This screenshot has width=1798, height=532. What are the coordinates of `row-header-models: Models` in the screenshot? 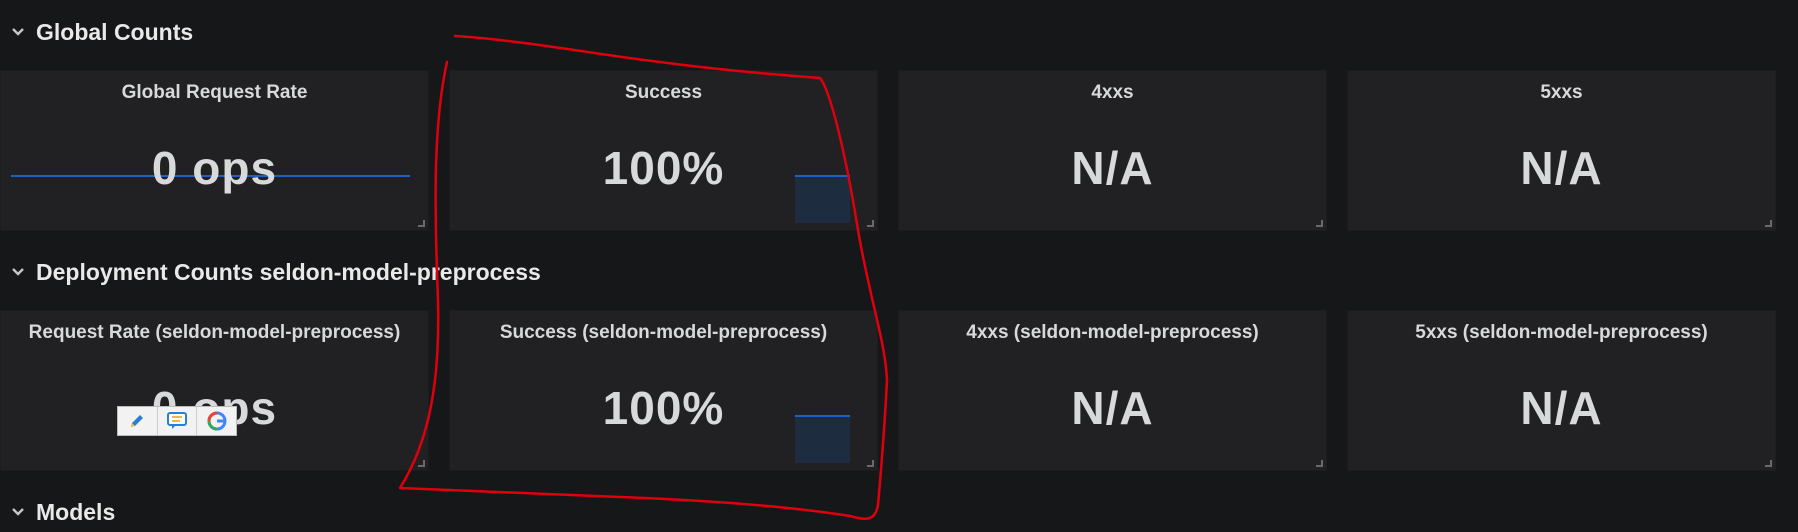 It's located at (57, 512).